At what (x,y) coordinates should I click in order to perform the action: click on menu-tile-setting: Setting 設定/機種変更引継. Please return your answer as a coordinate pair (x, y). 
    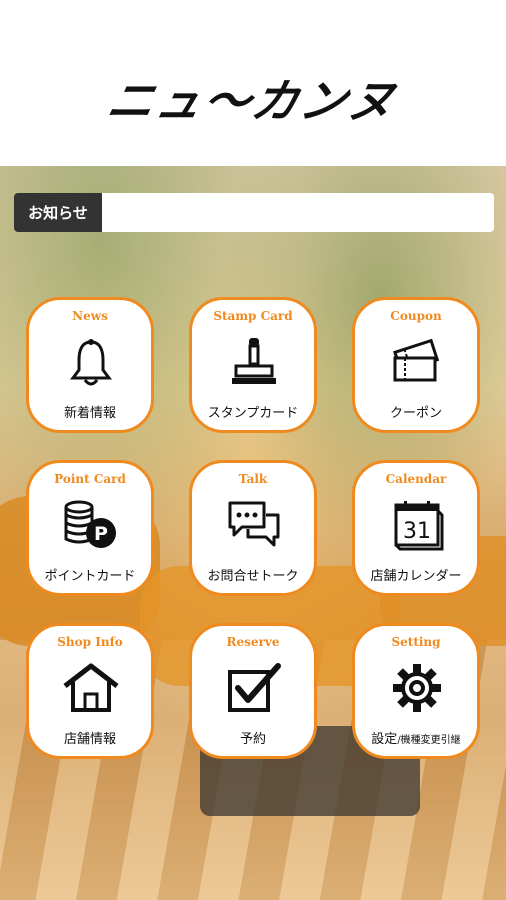
    Looking at the image, I should click on (416, 691).